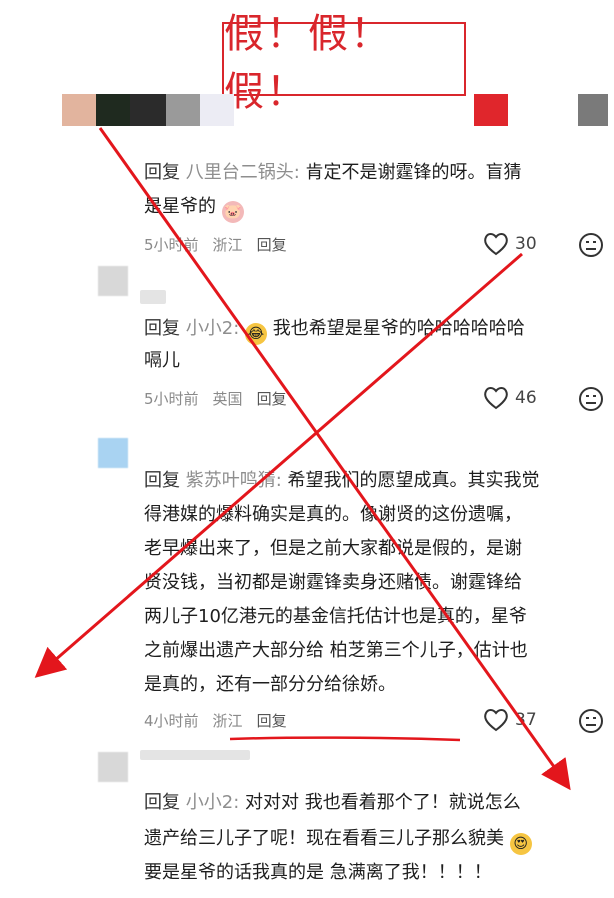 The height and width of the screenshot is (898, 614). I want to click on laughing-emoji-icon: 😂, so click(255, 334).